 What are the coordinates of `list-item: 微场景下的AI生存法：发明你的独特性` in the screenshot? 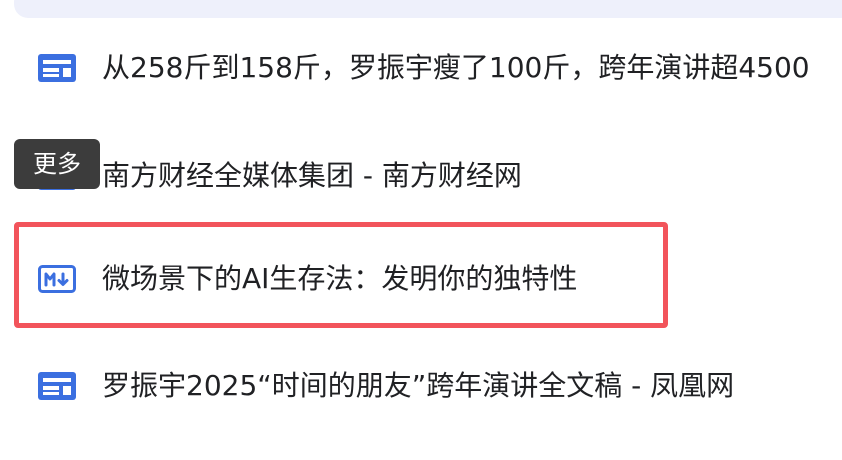 It's located at (421, 279).